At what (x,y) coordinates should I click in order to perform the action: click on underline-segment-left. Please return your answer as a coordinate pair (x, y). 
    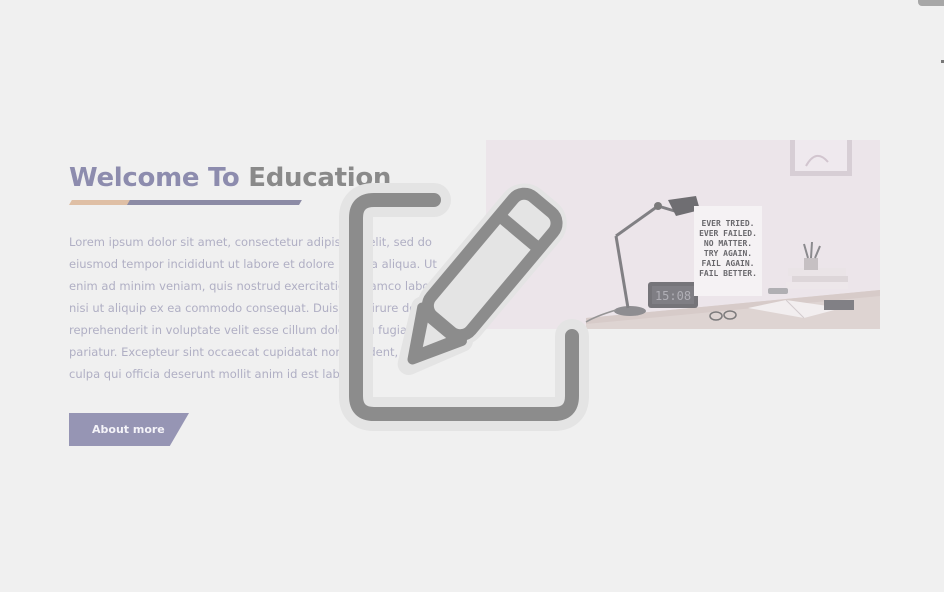
    Looking at the image, I should click on (101, 202).